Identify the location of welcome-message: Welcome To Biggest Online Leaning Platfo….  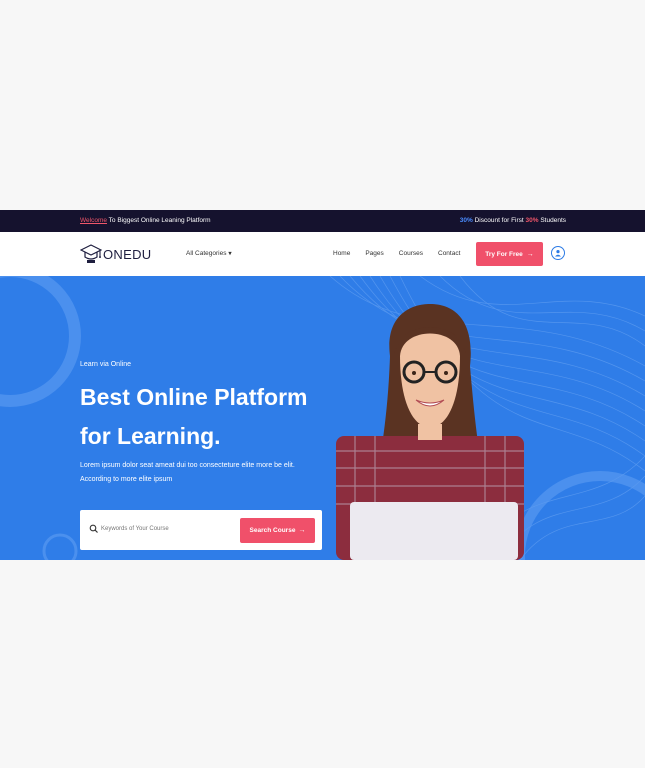
(145, 220).